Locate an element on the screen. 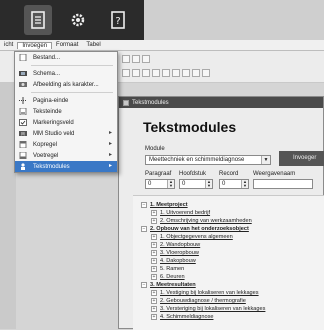 The width and height of the screenshot is (324, 330). menu-insert: Invoegen is located at coordinates (35, 45).